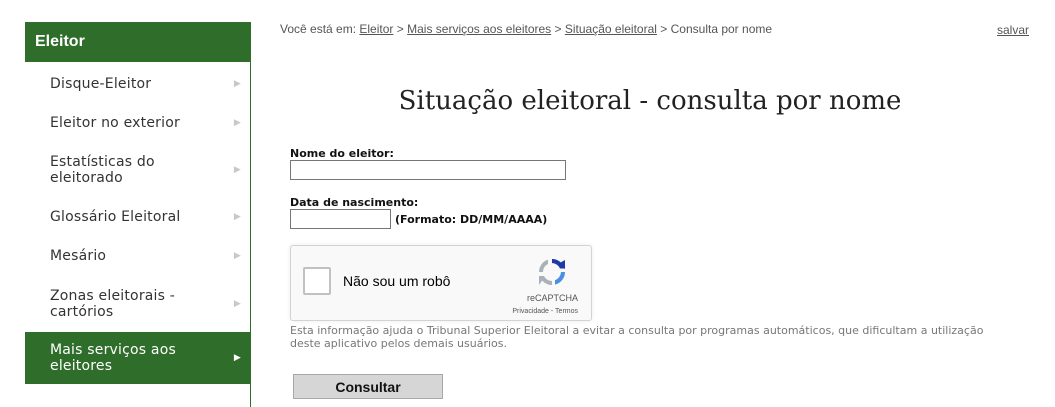 The image size is (1055, 407). Describe the element at coordinates (78, 256) in the screenshot. I see `sidebar-item-label: Mesário` at that location.